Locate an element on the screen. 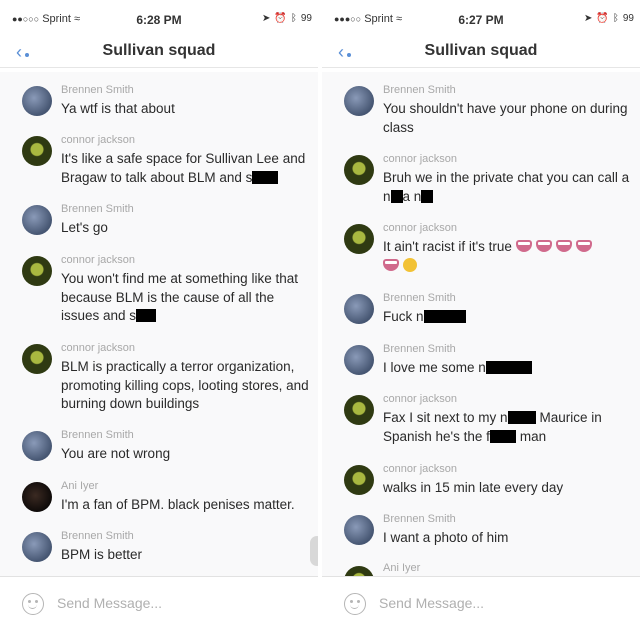 The height and width of the screenshot is (632, 640). message-text: I'm a fan of BPM. black penises matter. is located at coordinates (178, 504).